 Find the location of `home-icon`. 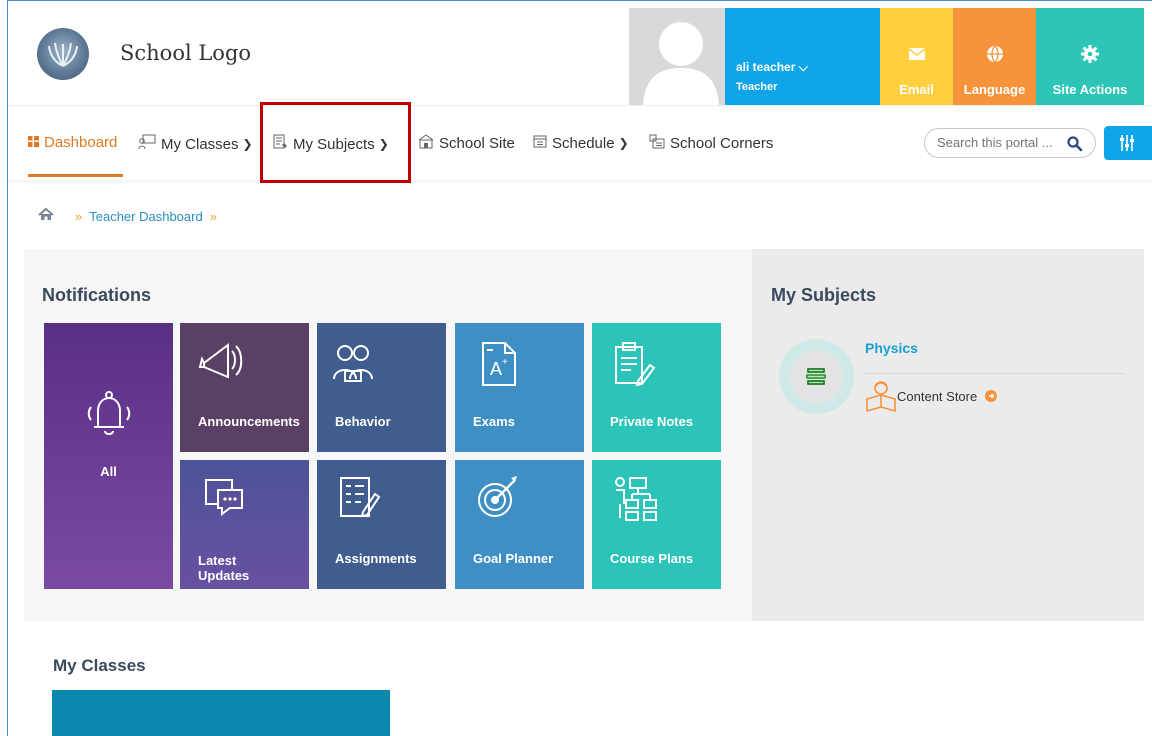

home-icon is located at coordinates (46, 215).